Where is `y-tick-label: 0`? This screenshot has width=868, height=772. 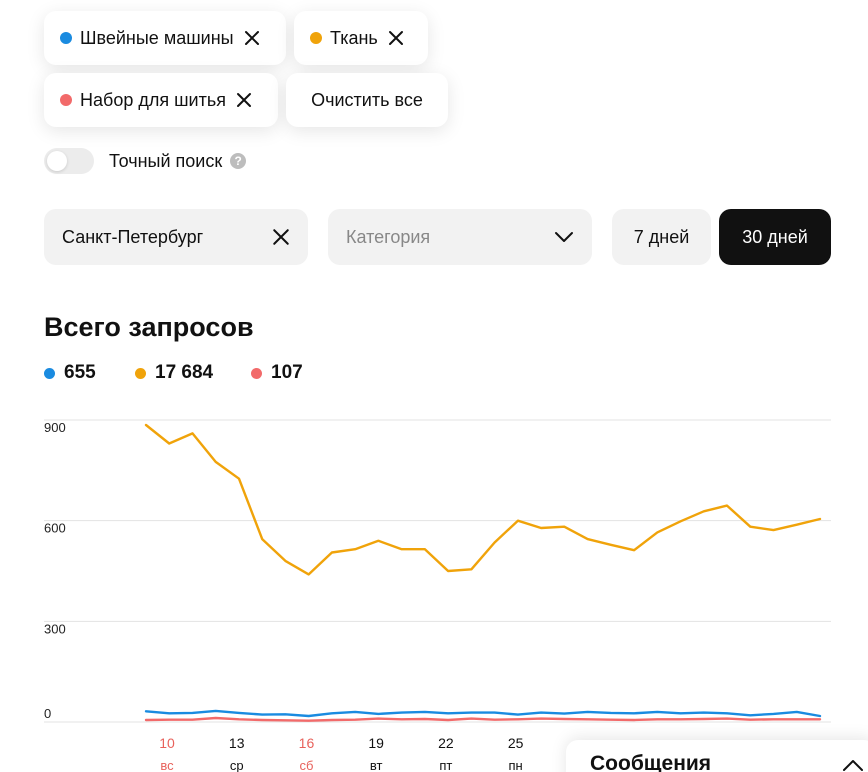
y-tick-label: 0 is located at coordinates (47, 713).